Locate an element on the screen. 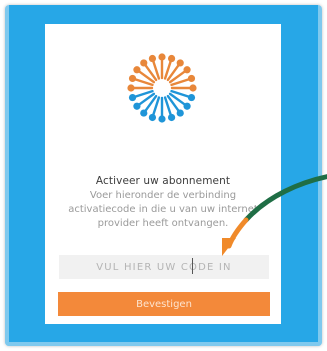 The image size is (327, 351). sun-burst-logo-icon is located at coordinates (162, 88).